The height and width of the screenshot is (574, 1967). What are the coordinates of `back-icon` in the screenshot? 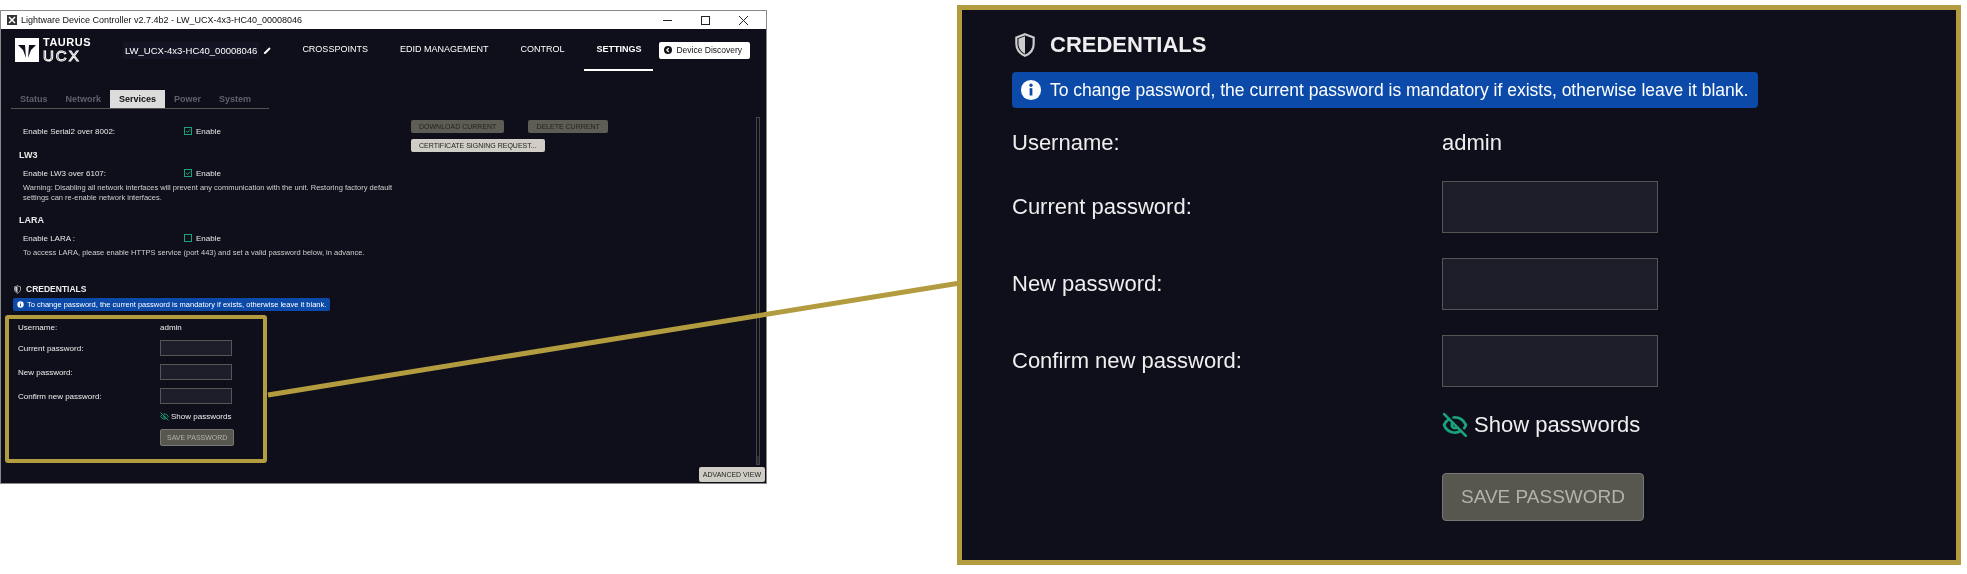 It's located at (668, 50).